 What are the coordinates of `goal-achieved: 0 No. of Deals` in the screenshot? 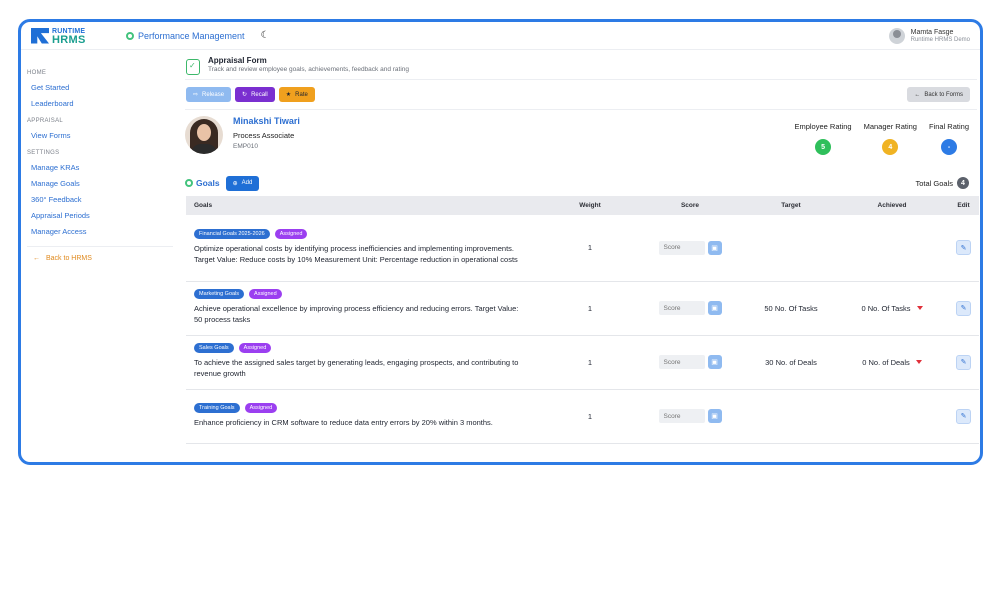 It's located at (886, 362).